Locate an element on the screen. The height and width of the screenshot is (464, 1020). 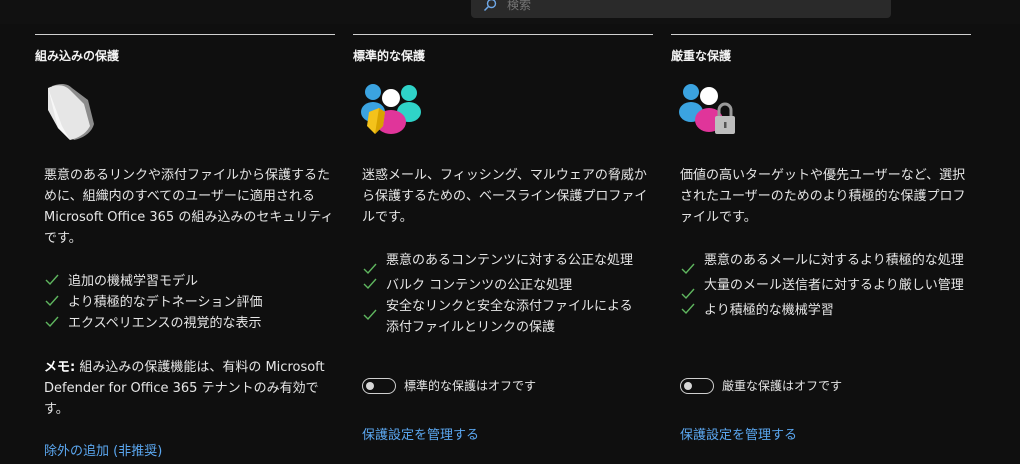
feature-text: より積極的なデトネーション評価 is located at coordinates (165, 302).